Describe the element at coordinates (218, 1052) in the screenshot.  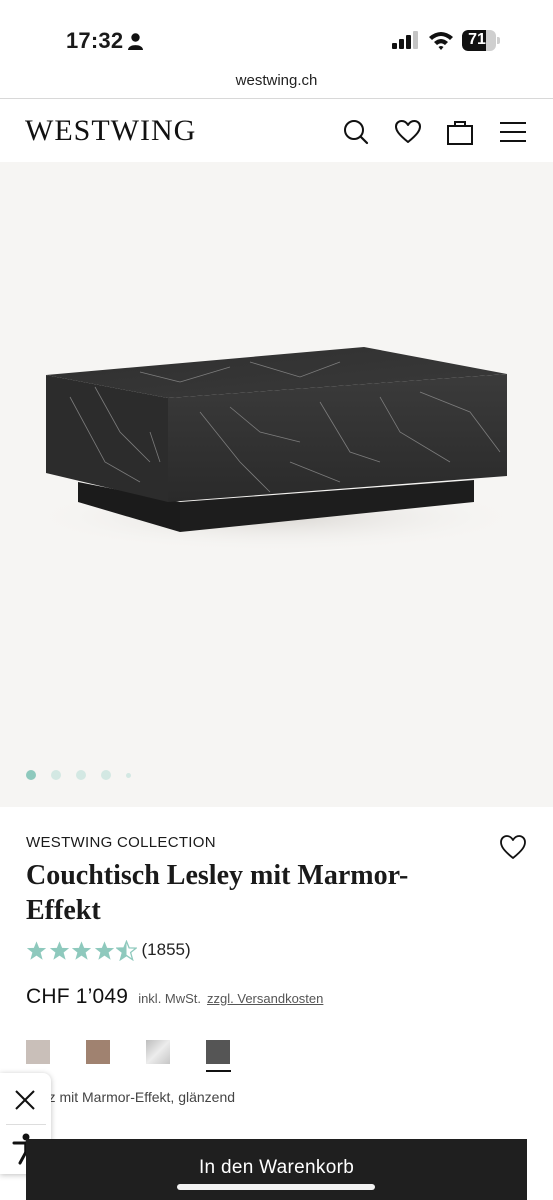
I see `swatch-black-marble` at that location.